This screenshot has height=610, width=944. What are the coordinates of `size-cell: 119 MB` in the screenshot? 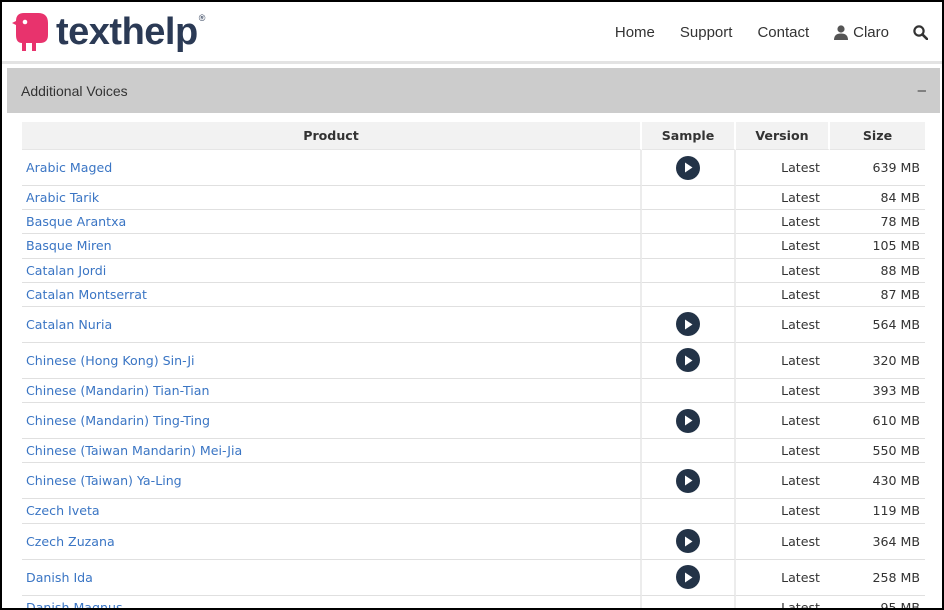 It's located at (877, 511).